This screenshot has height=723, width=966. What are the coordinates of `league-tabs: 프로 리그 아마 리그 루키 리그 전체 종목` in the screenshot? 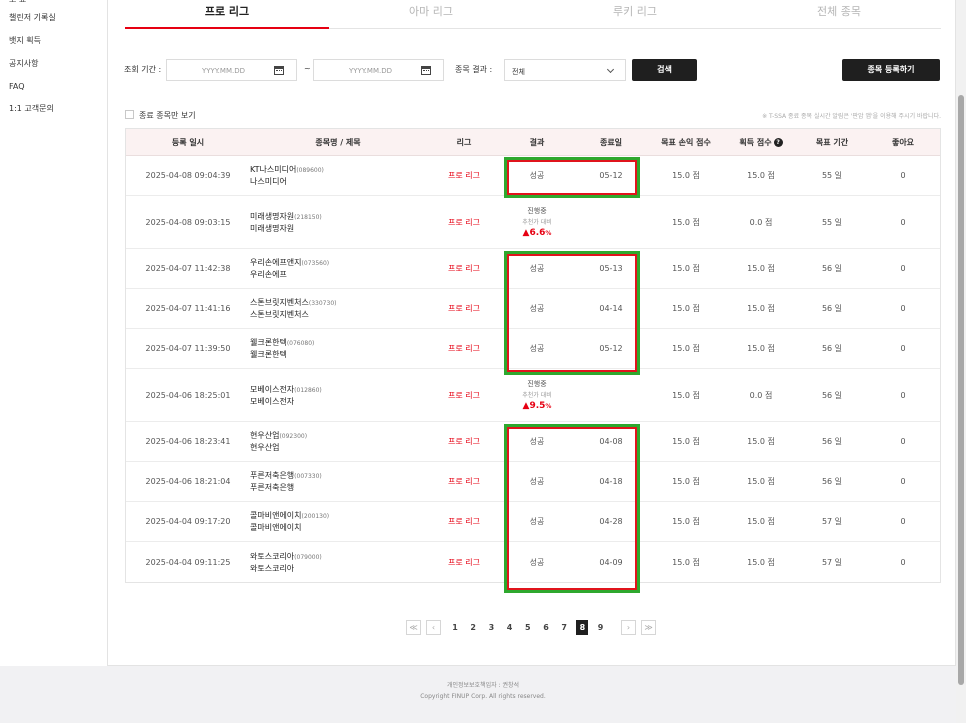 It's located at (533, 14).